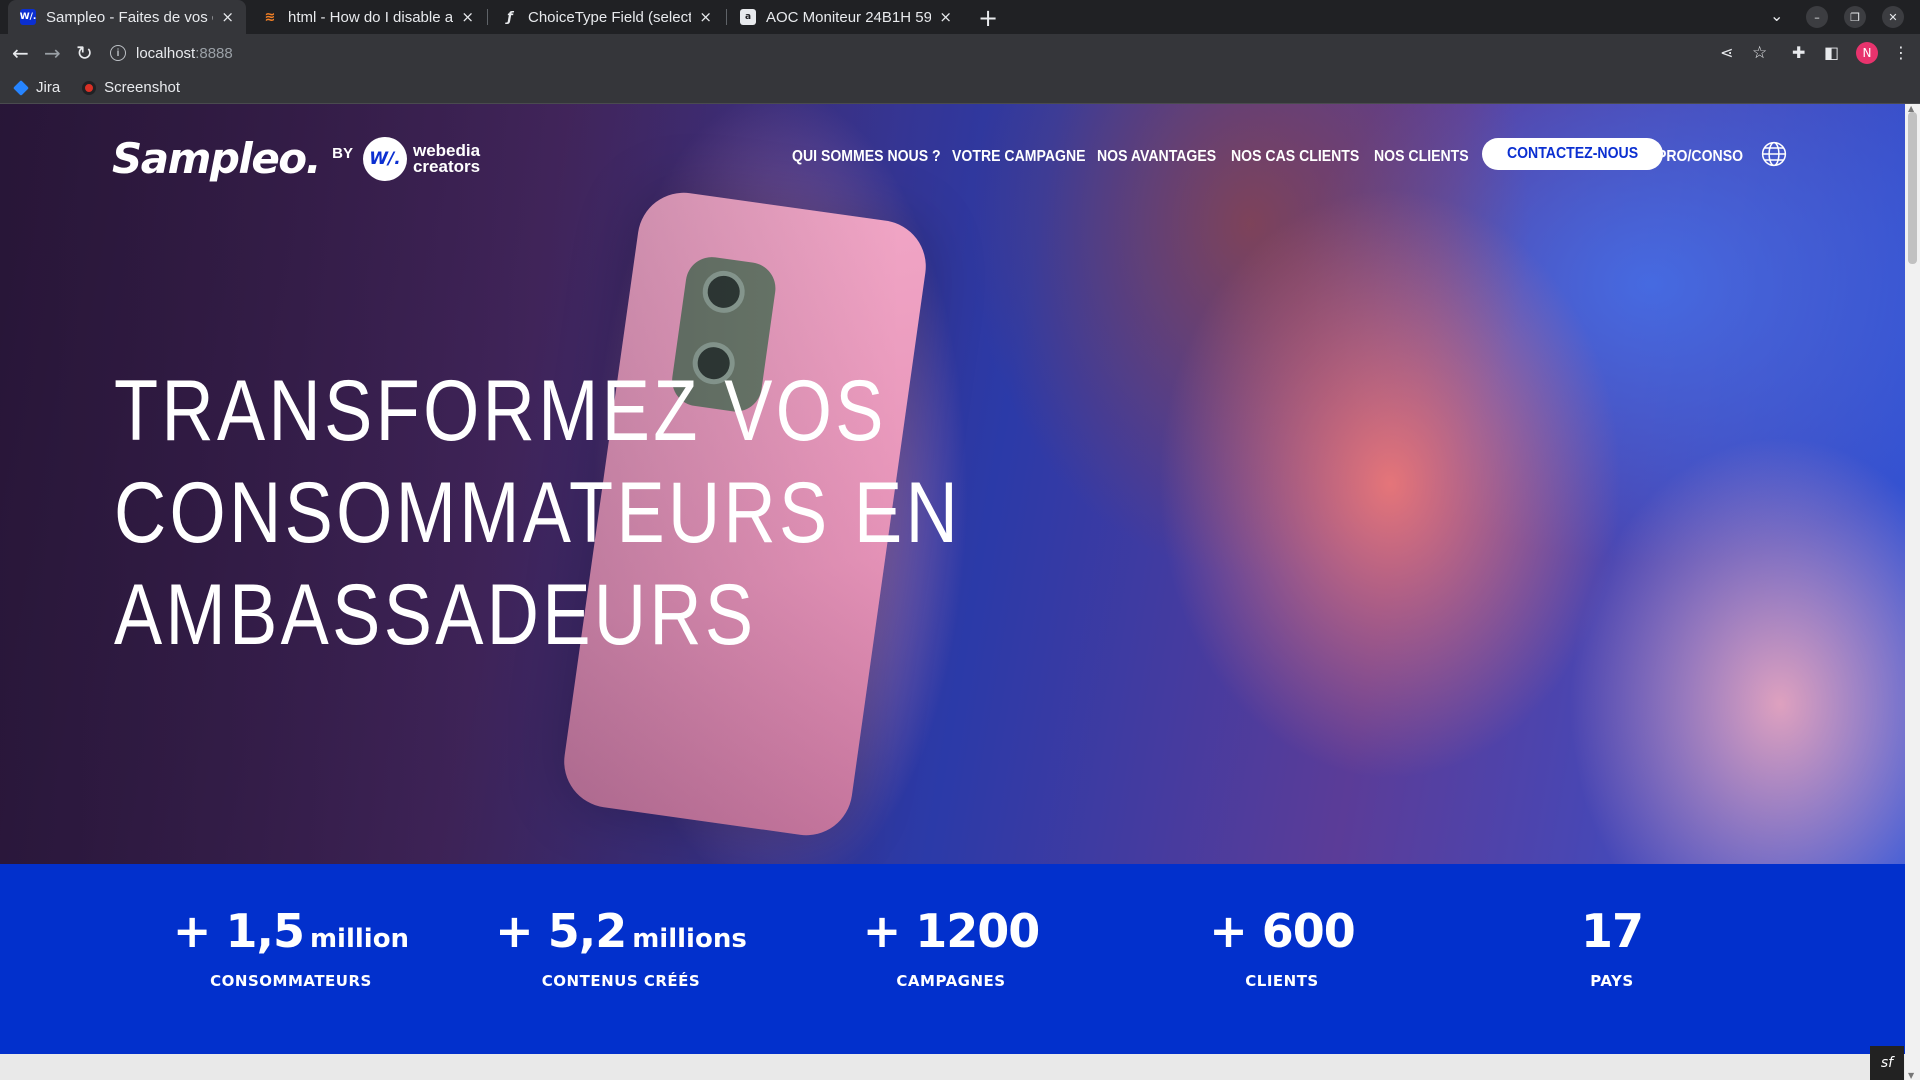 This screenshot has height=1080, width=1920. I want to click on stat-clients: + 600 CLIENTS, so click(1282, 947).